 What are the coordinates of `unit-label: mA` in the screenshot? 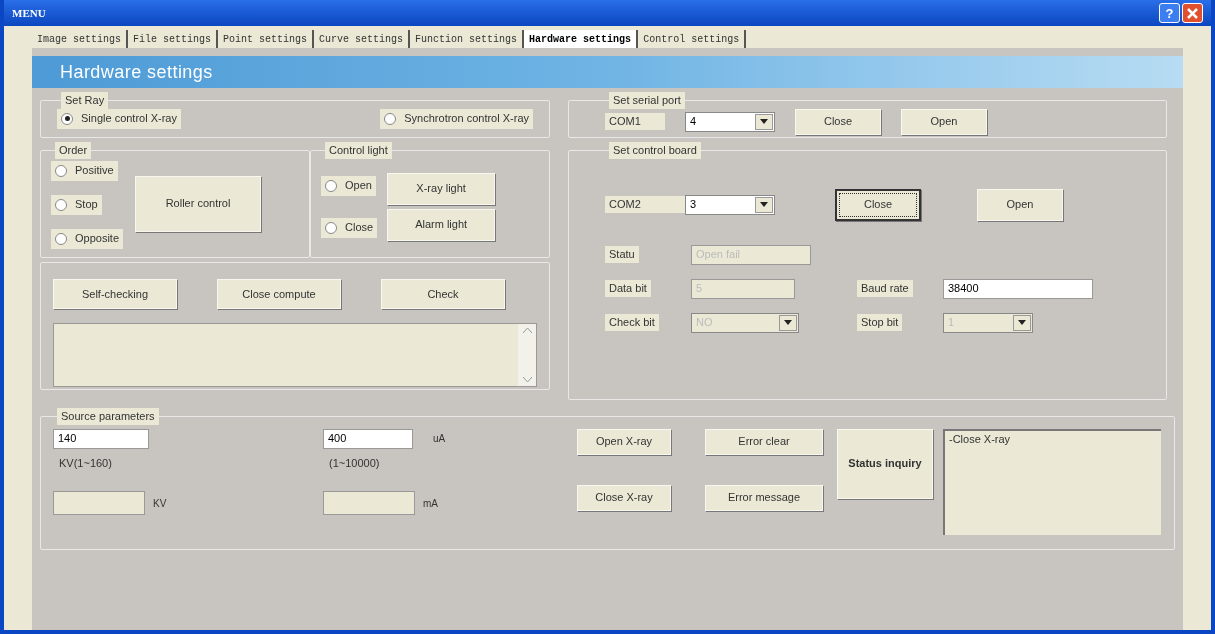 It's located at (430, 503).